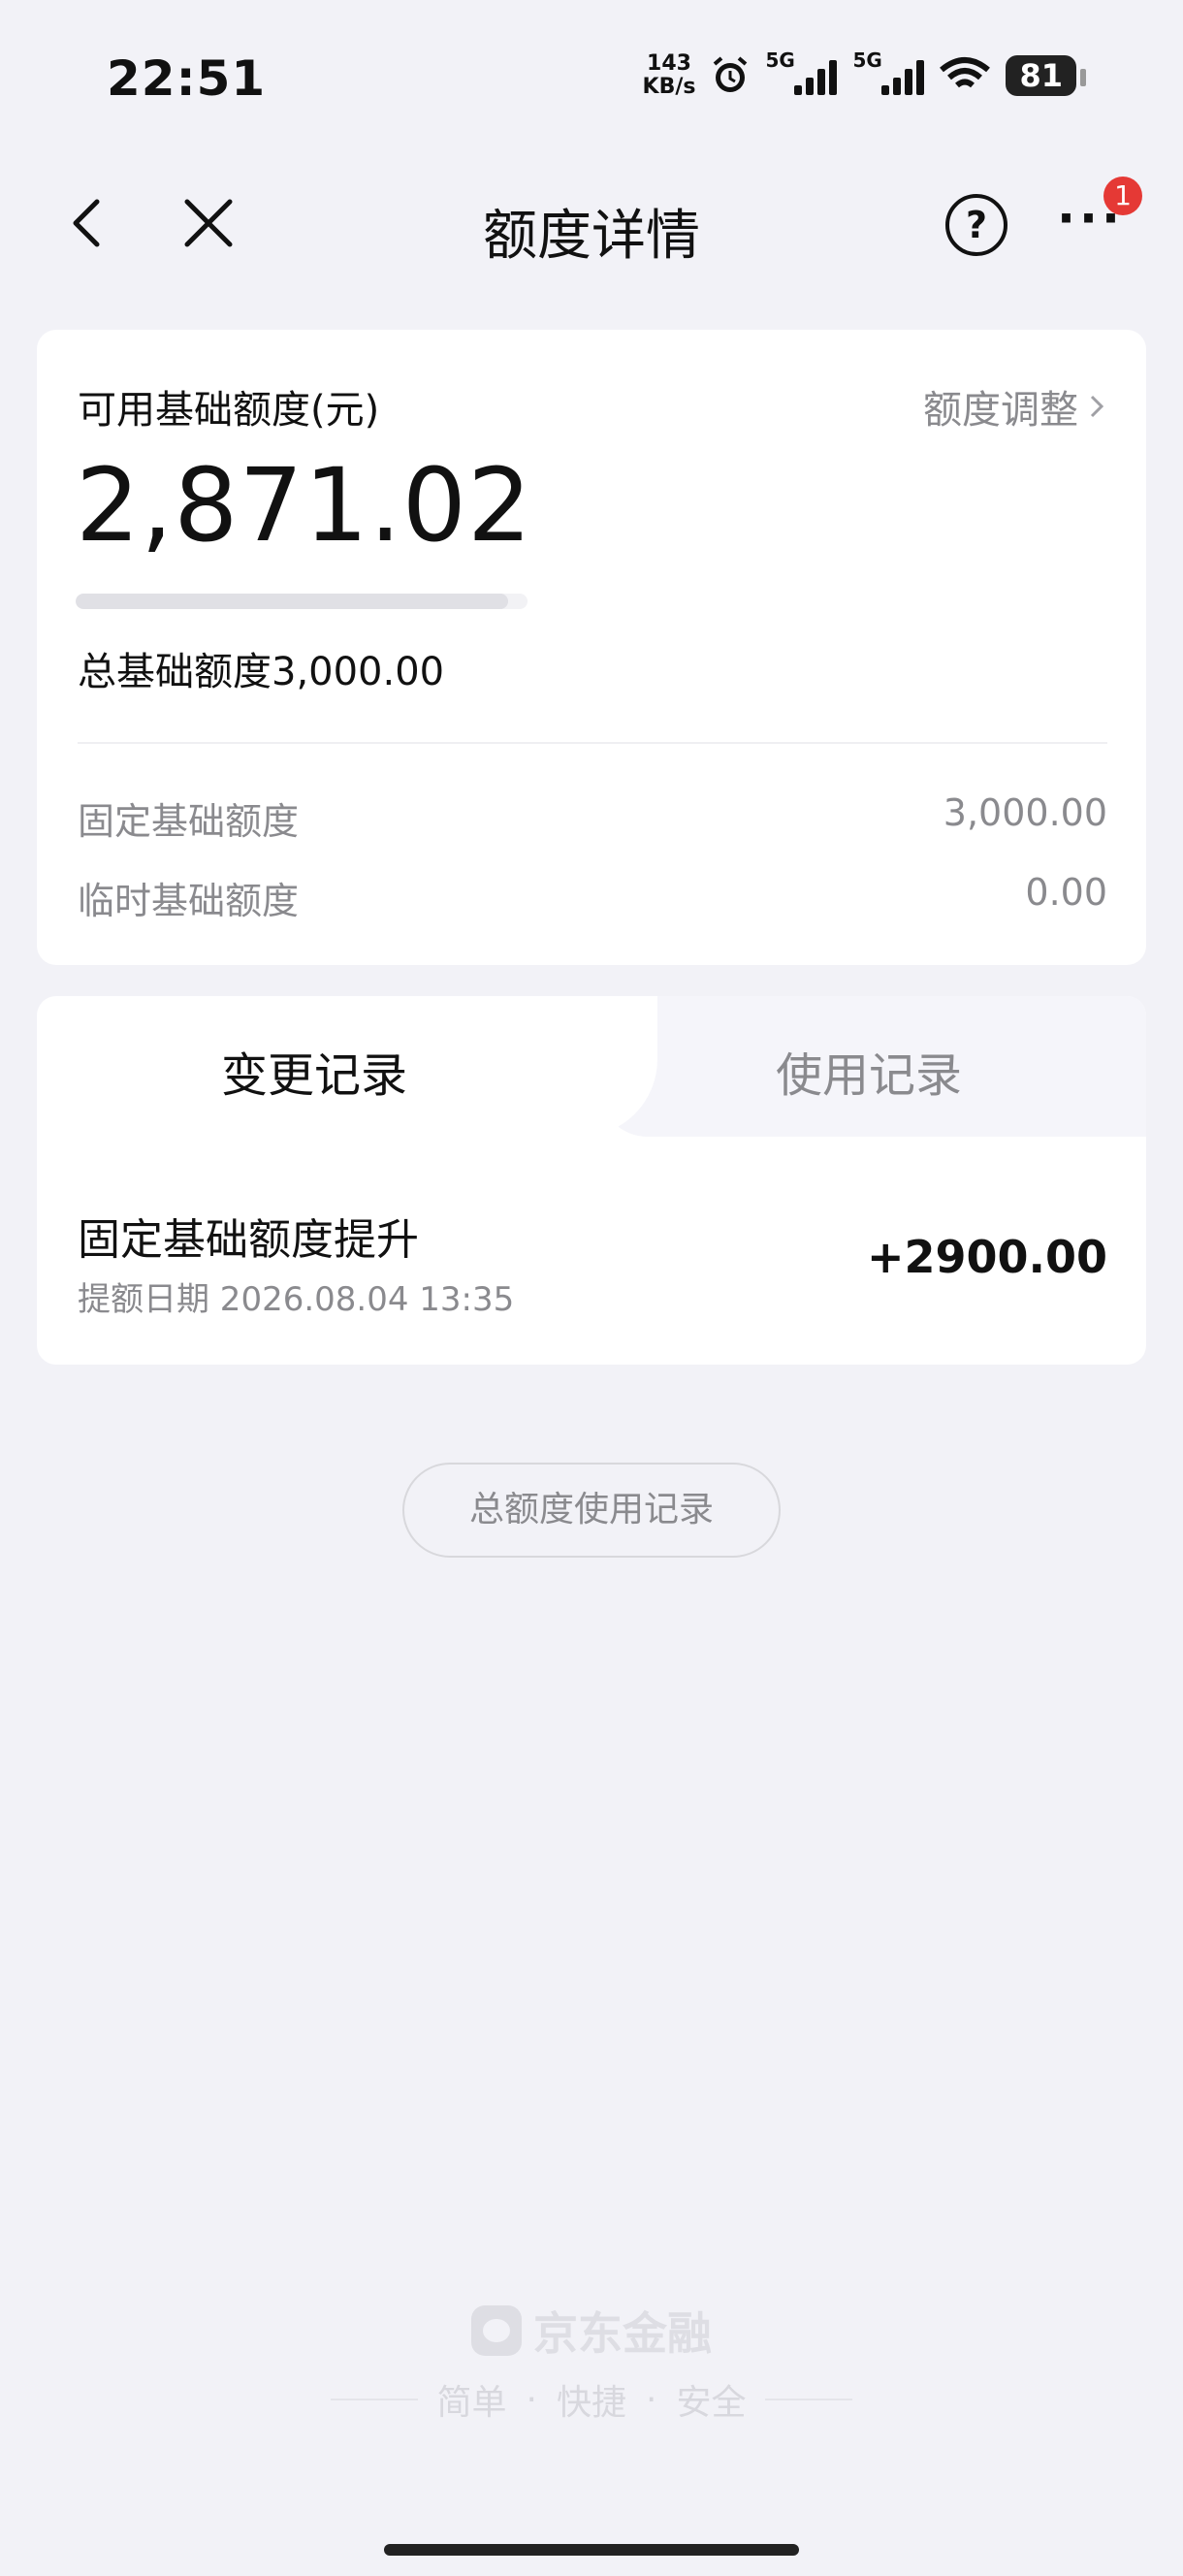  Describe the element at coordinates (669, 63) in the screenshot. I see `network-speed-value: 143` at that location.